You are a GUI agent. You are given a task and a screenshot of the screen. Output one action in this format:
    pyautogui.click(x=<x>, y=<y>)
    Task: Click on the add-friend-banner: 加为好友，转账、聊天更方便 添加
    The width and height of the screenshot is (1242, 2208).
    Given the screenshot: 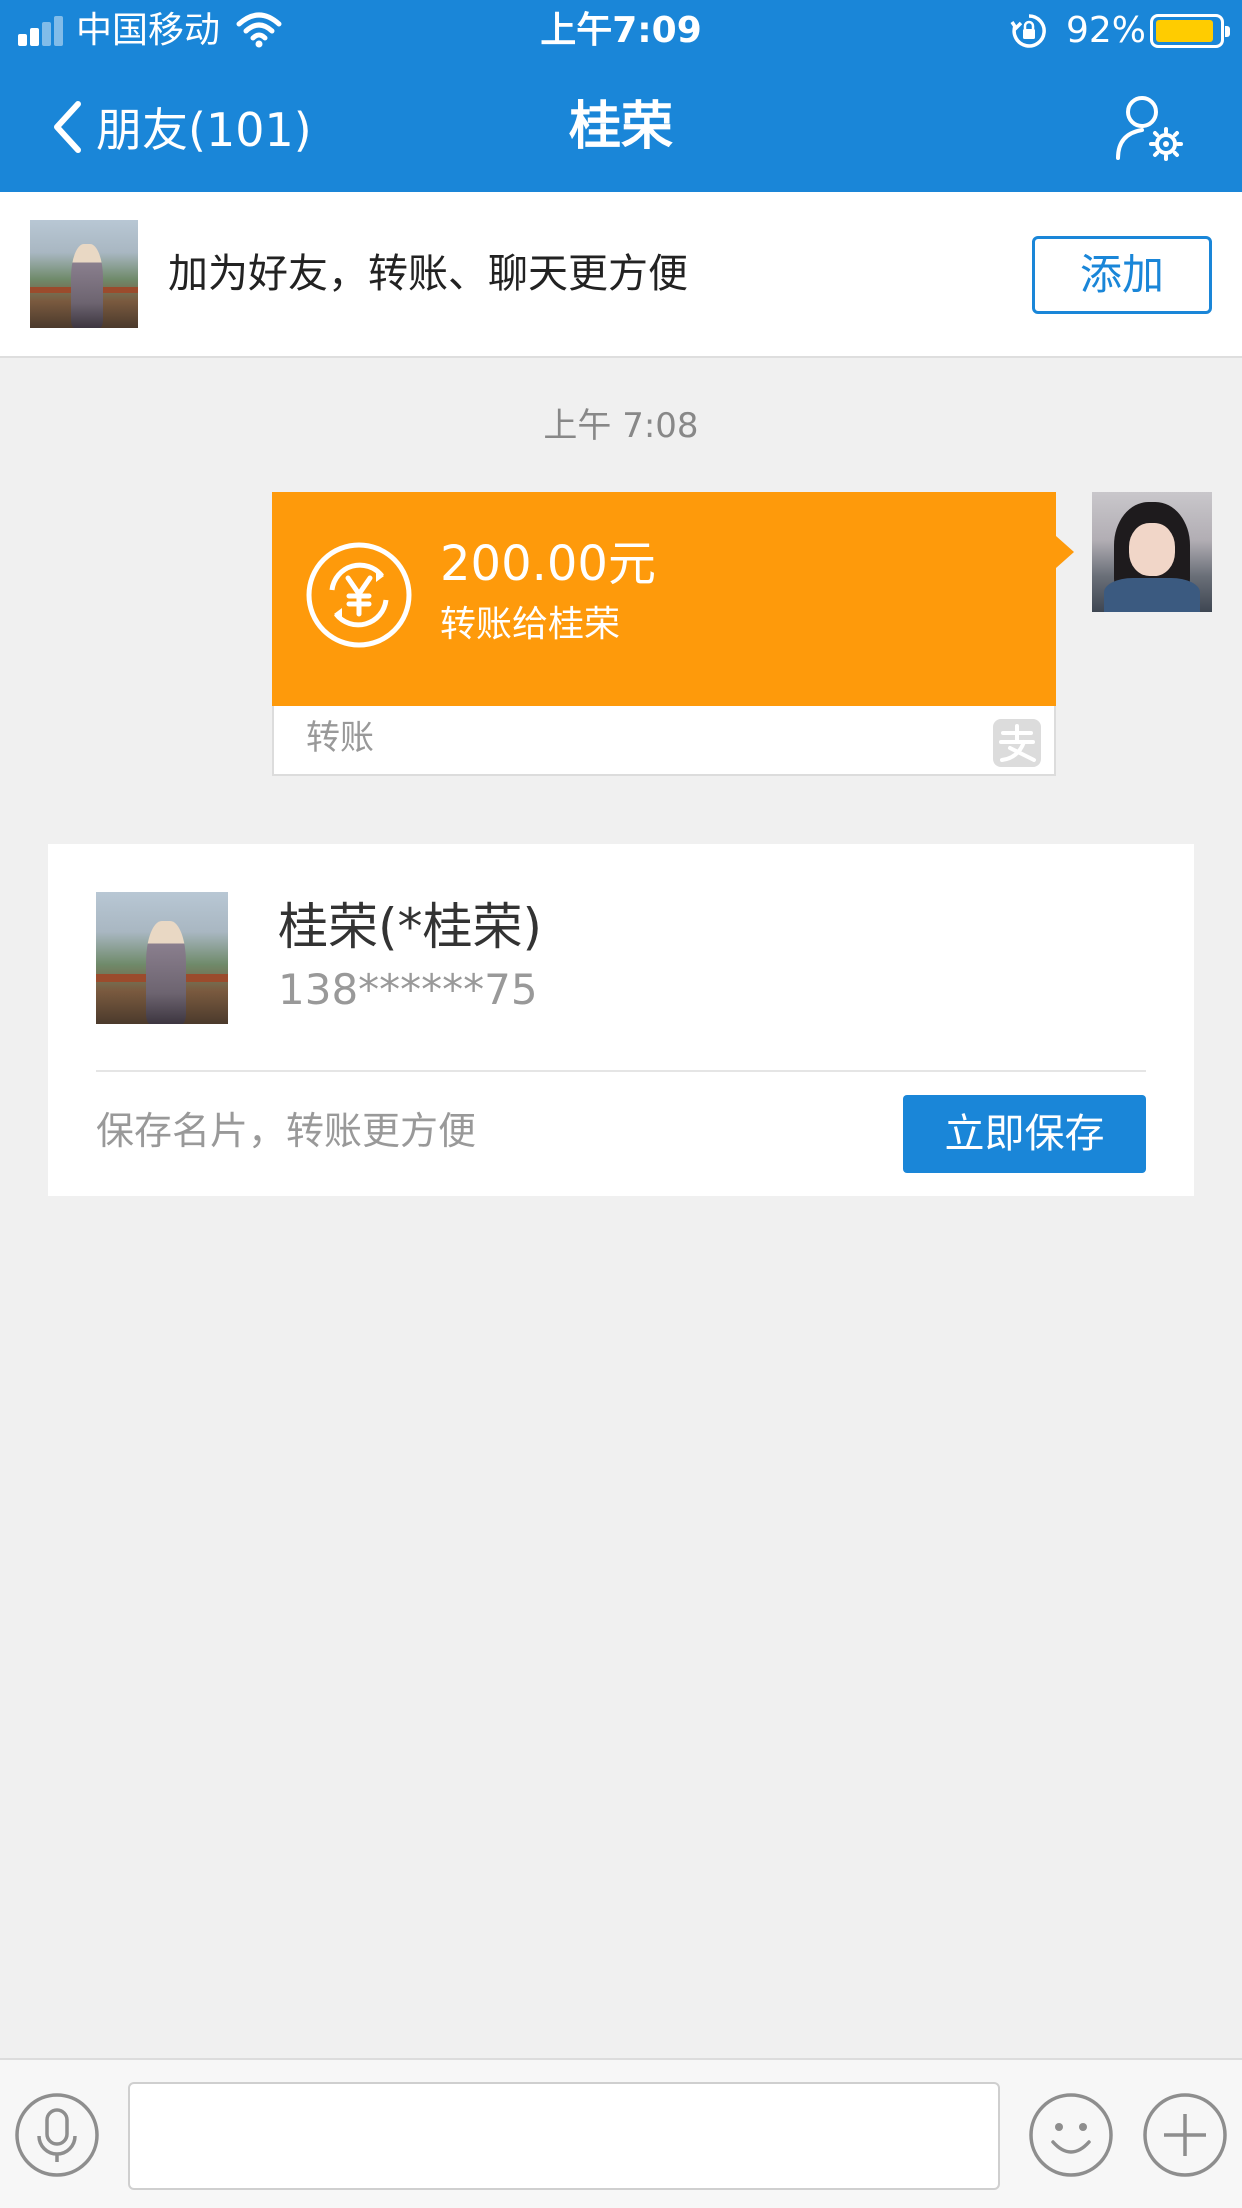 What is the action you would take?
    pyautogui.click(x=621, y=275)
    